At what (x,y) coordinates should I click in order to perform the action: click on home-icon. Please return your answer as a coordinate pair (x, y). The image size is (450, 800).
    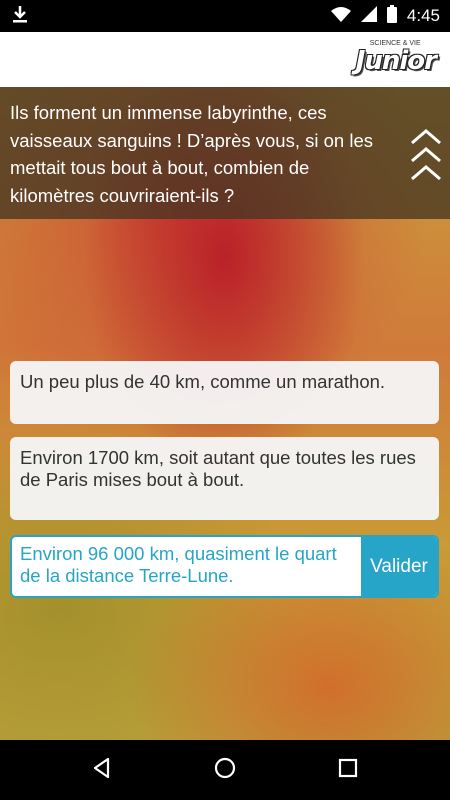
    Looking at the image, I should click on (225, 770).